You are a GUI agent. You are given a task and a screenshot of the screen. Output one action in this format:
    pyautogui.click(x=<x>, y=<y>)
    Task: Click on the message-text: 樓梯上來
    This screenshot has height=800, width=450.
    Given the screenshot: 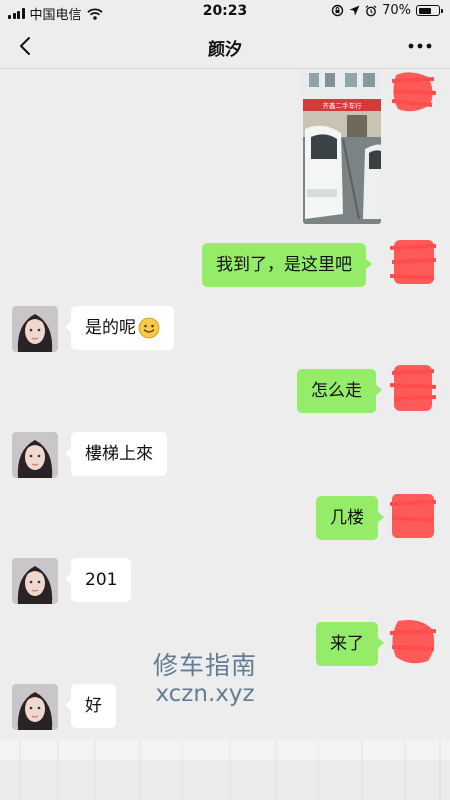 What is the action you would take?
    pyautogui.click(x=119, y=454)
    